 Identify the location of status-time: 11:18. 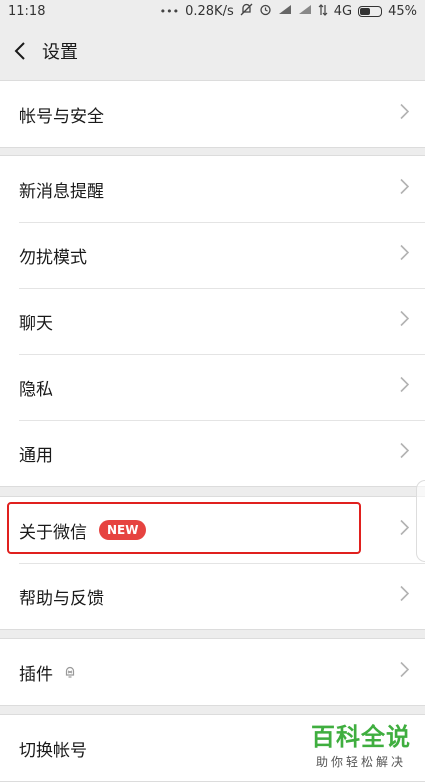
(27, 11).